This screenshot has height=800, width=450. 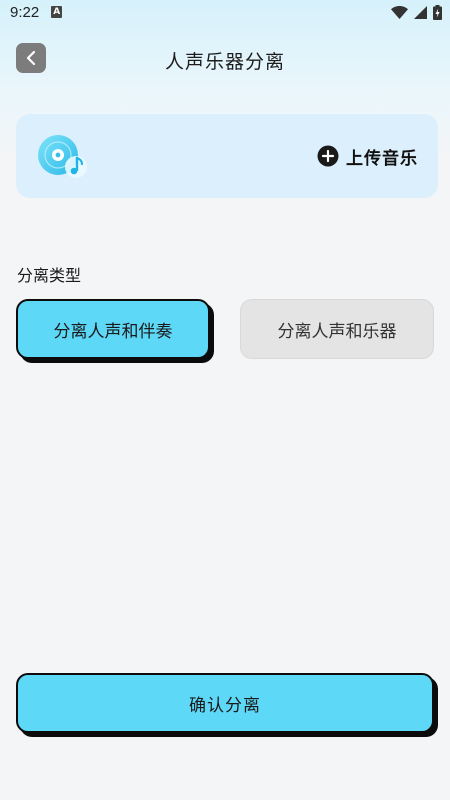 I want to click on page-title: 人声乐器分离, so click(x=224, y=62).